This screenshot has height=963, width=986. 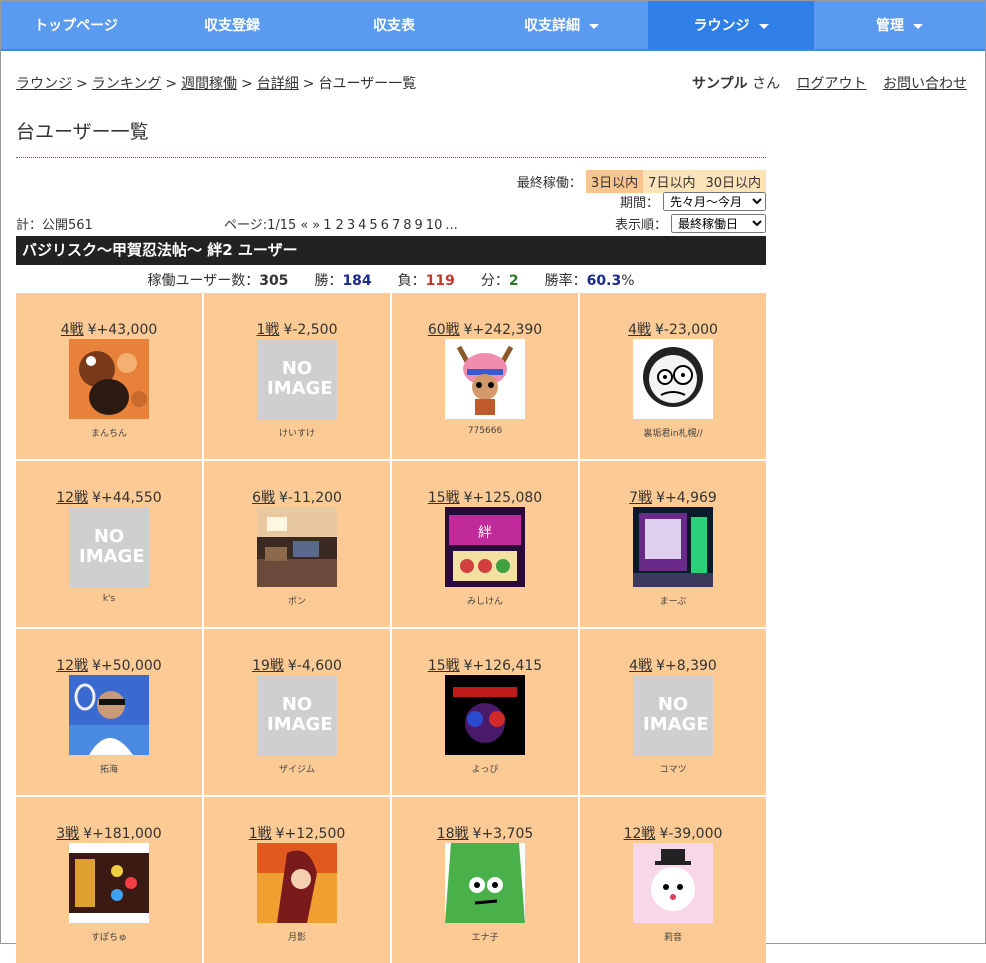 I want to click on page-link: 4, so click(x=362, y=225).